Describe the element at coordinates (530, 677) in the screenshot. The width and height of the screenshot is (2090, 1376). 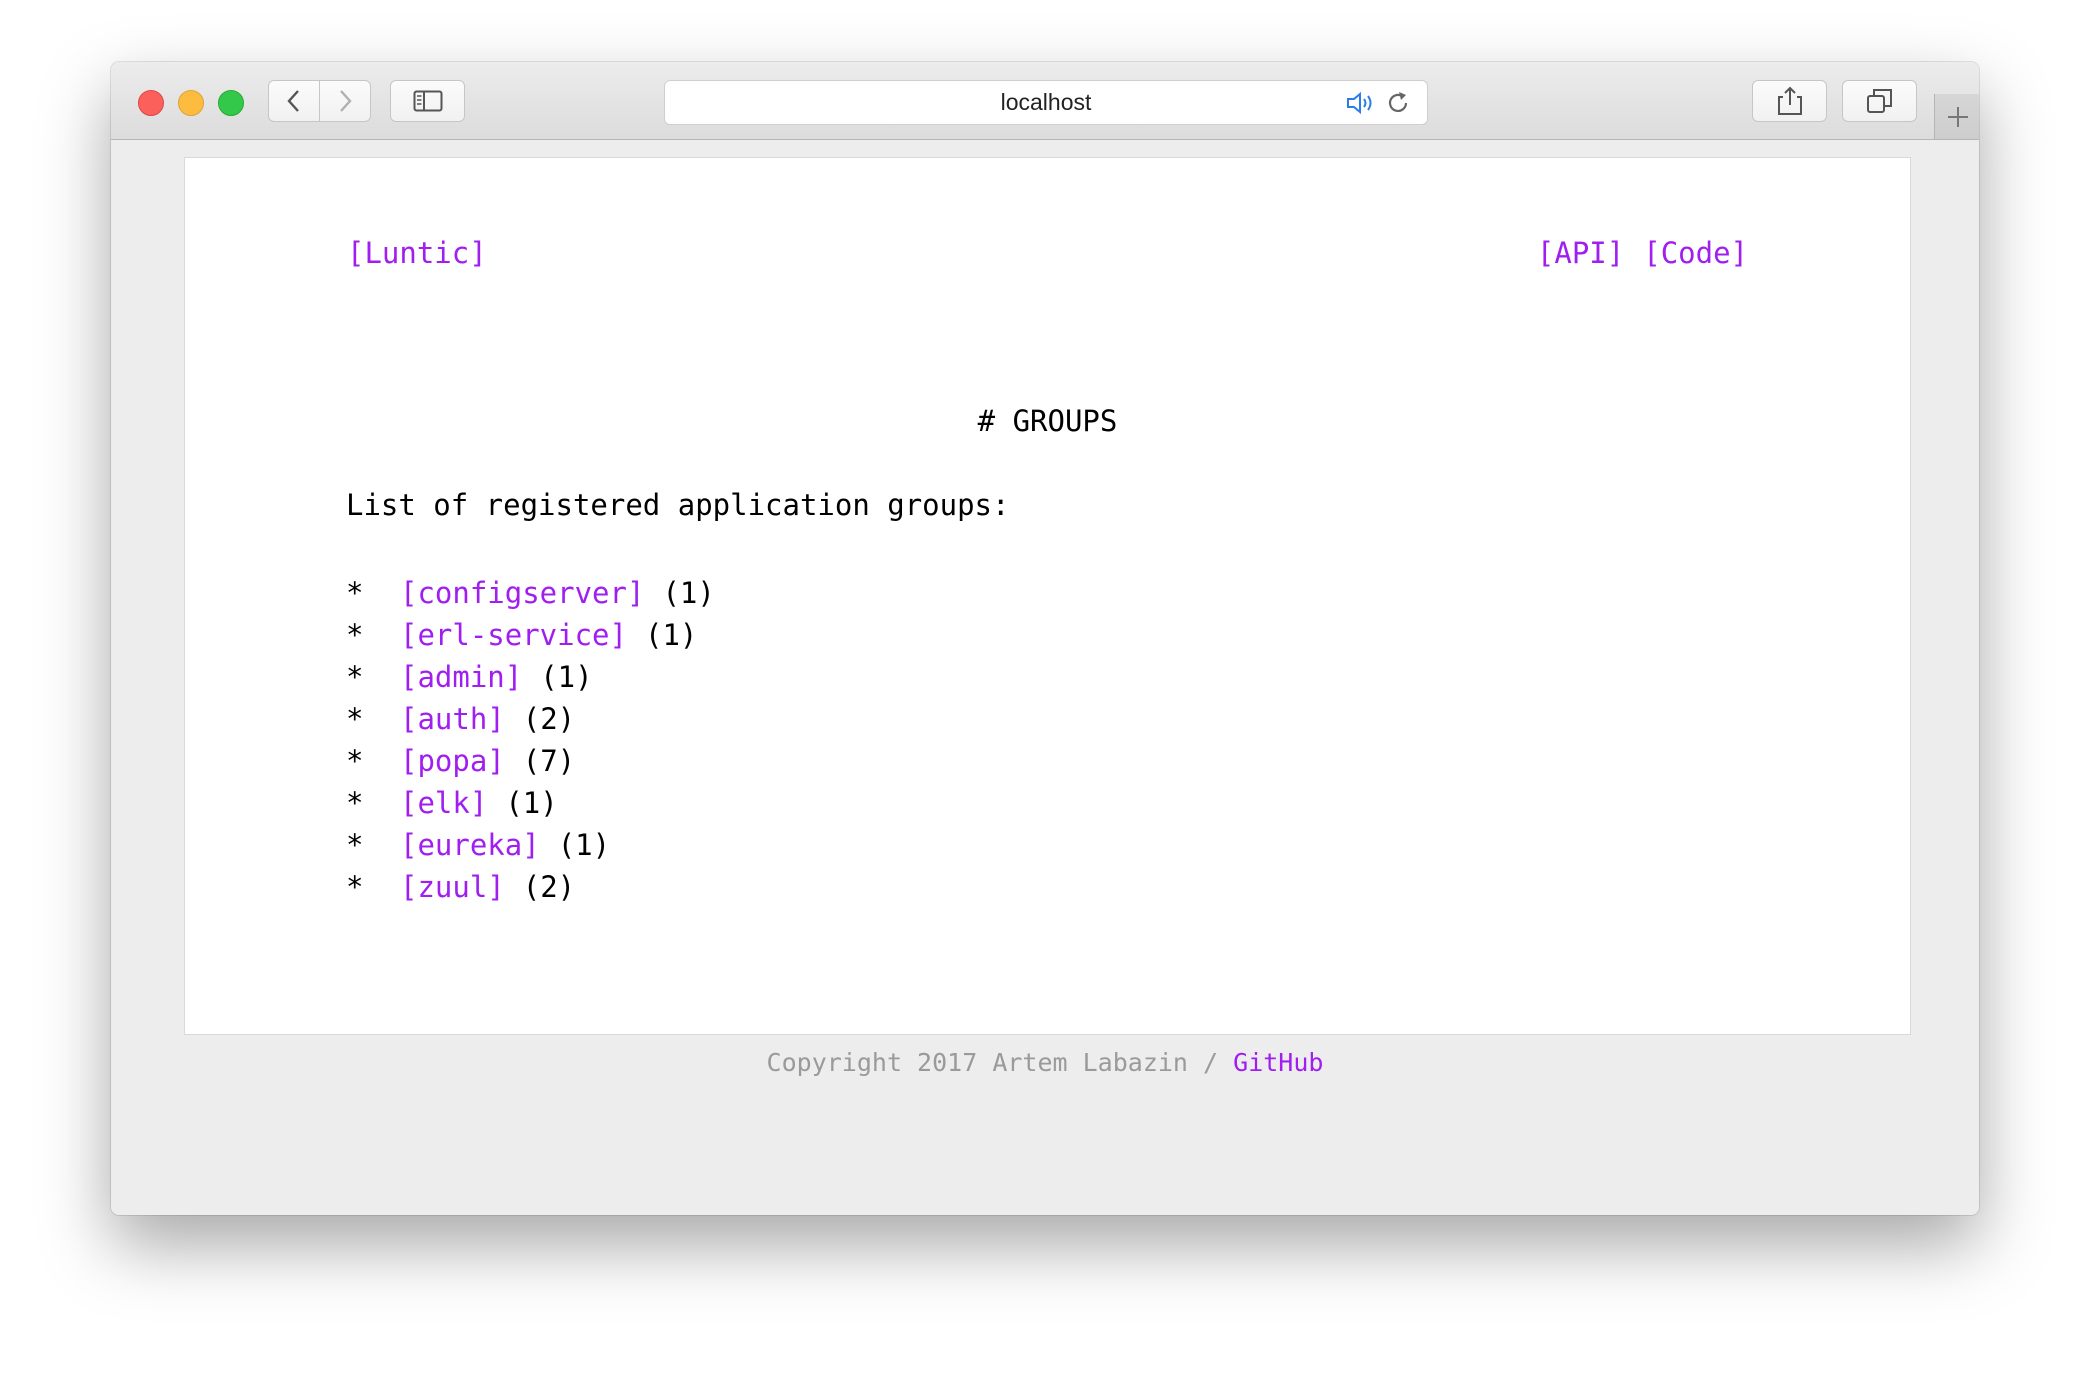
I see `list-item: * [admin] (1)` at that location.